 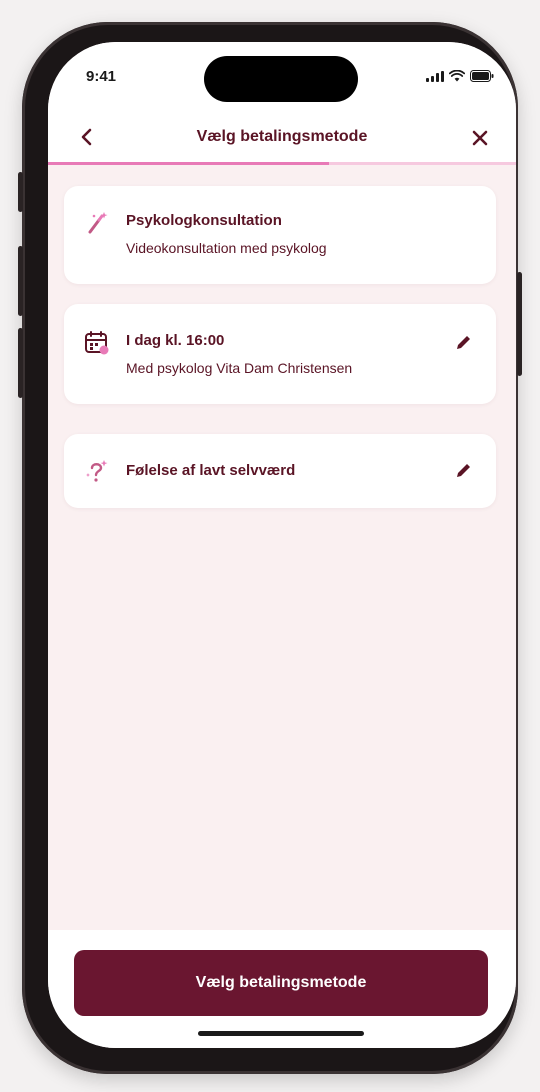 I want to click on nav-bar: Vælg betalingsmetode, so click(x=282, y=138).